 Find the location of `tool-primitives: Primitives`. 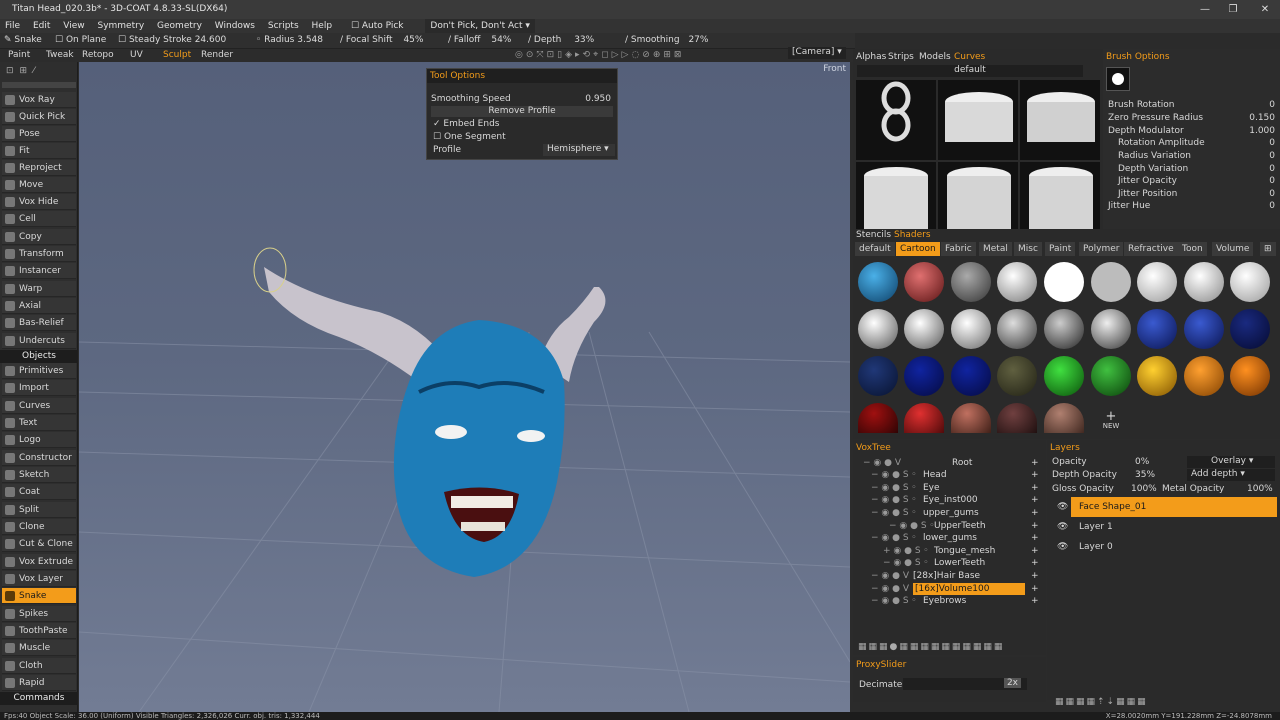

tool-primitives: Primitives is located at coordinates (39, 371).